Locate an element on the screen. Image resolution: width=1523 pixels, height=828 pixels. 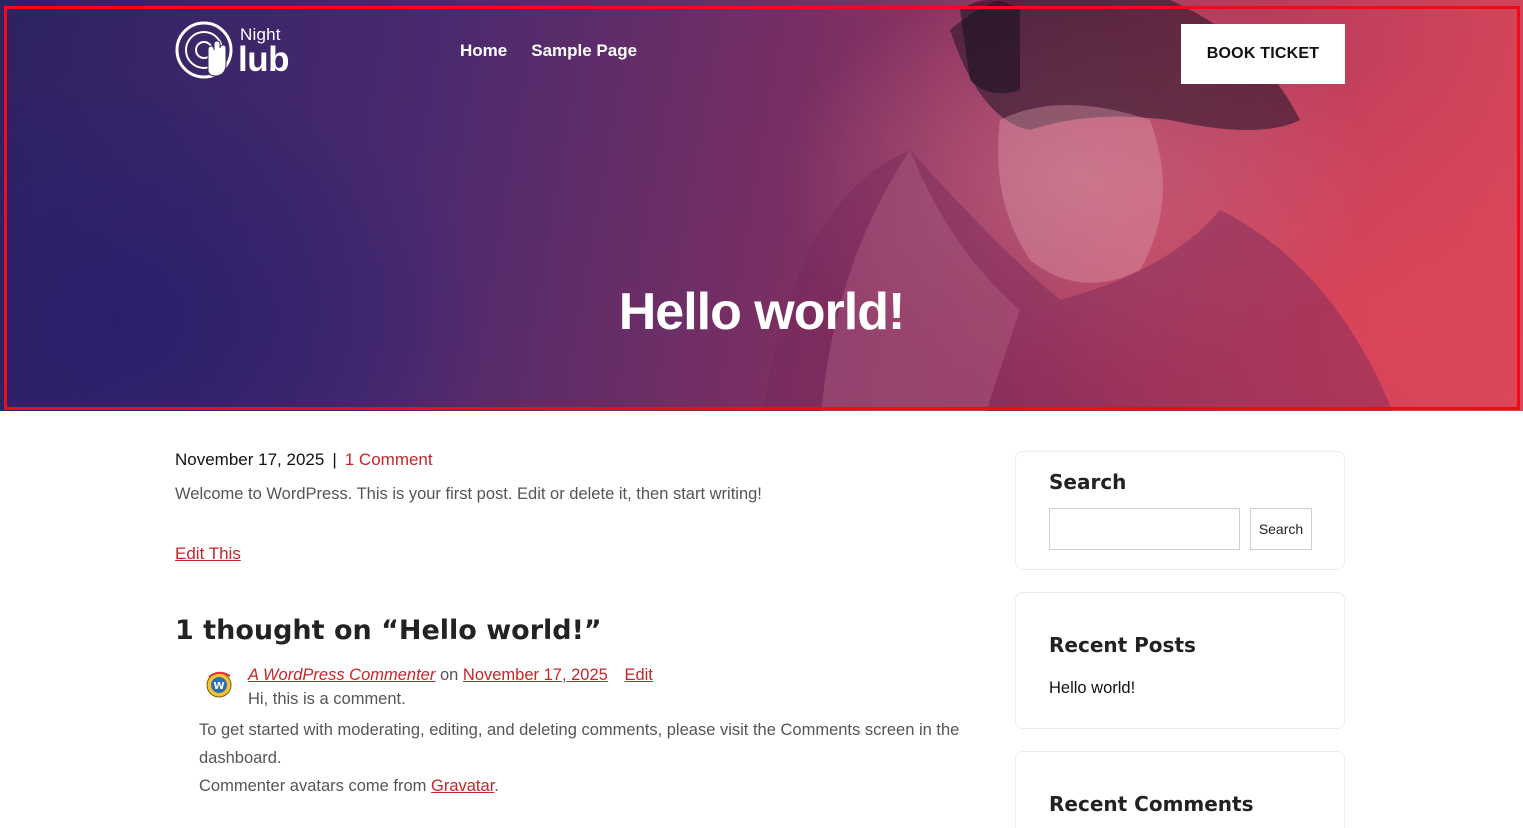
search-widget-title: Search is located at coordinates (1088, 482).